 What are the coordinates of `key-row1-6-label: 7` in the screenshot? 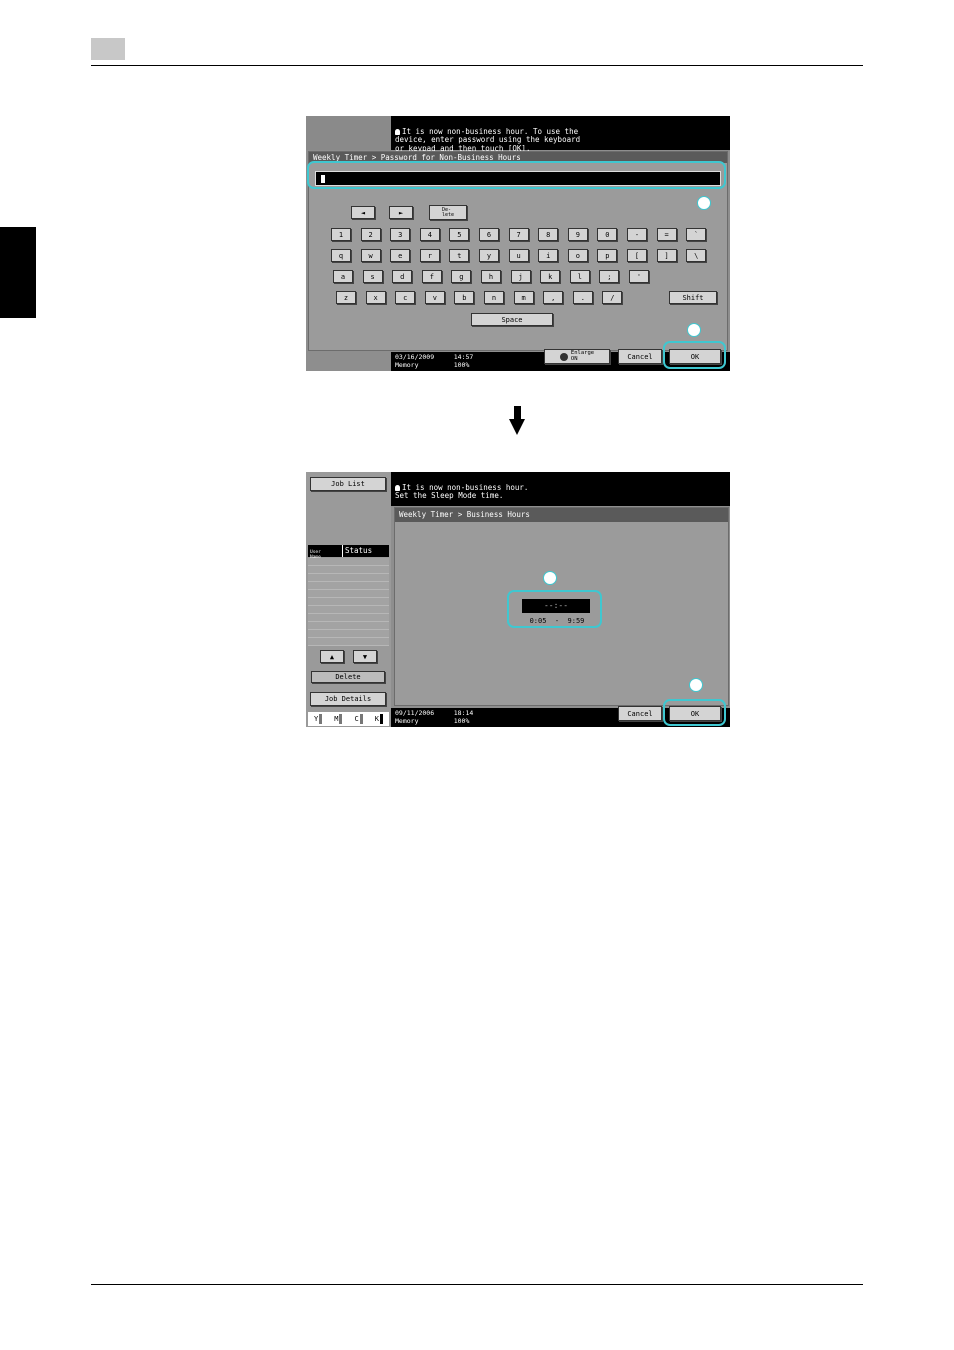 It's located at (518, 234).